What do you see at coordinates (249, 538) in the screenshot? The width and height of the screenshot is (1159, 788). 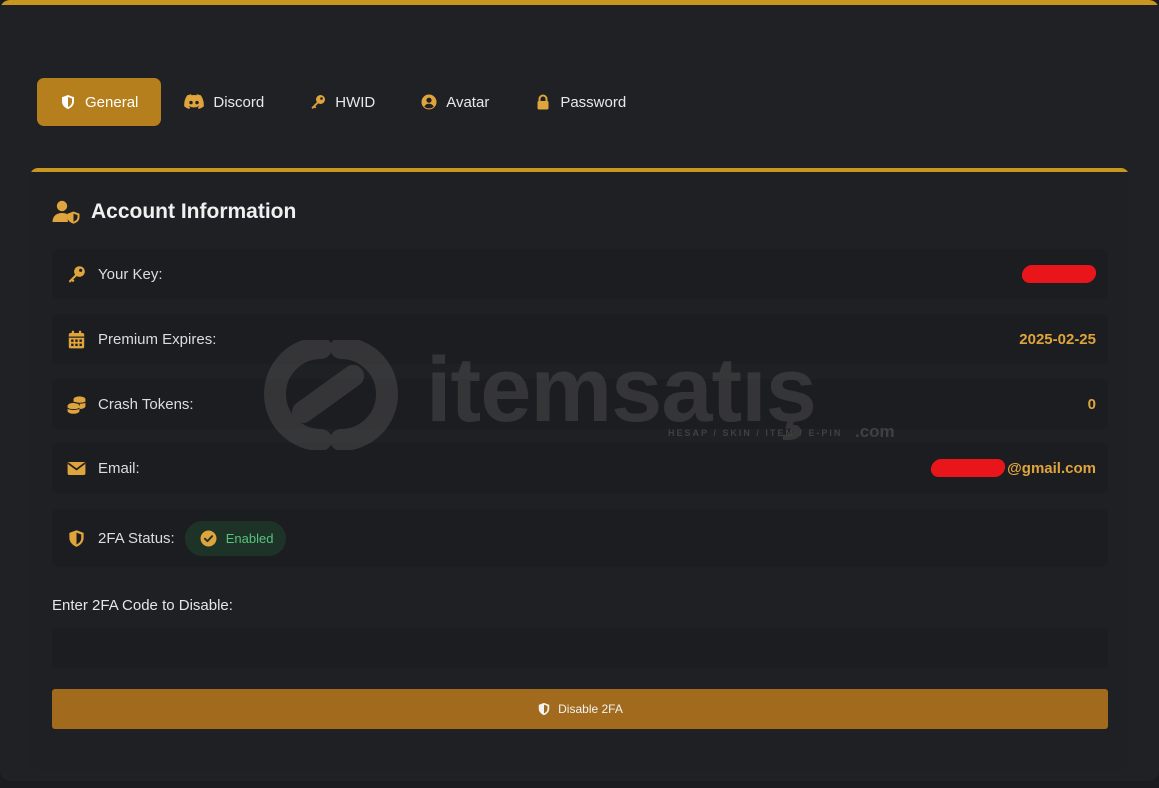 I see `status-badge-text: Enabled` at bounding box center [249, 538].